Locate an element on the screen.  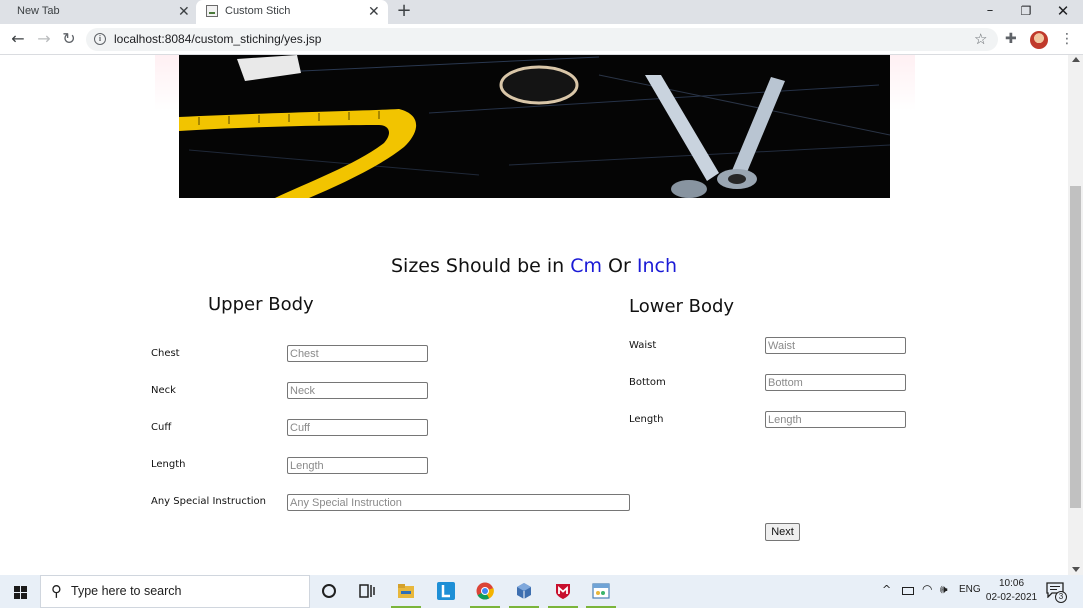
bottom-input is located at coordinates (835, 382).